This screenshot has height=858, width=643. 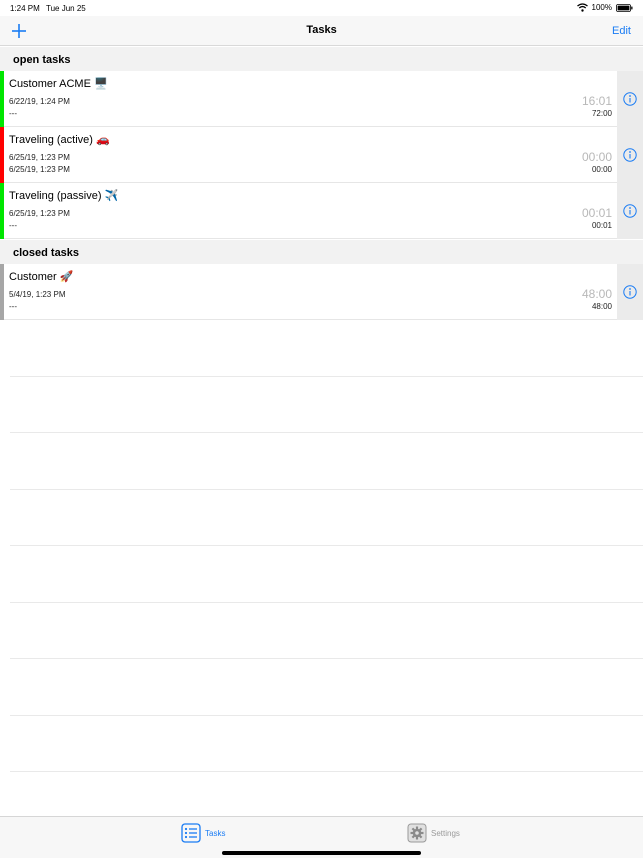 I want to click on battery-percent: 100%, so click(x=601, y=7).